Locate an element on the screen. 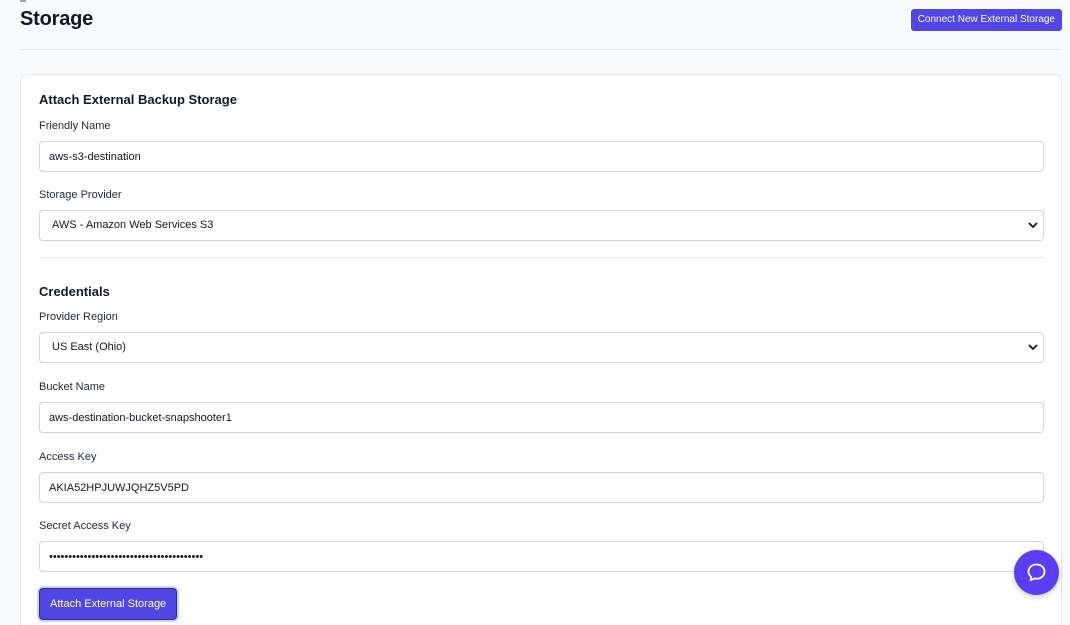 Image resolution: width=1070 pixels, height=625 pixels. storage-provider-selected-value: AWS - Amazon Web Services S3 is located at coordinates (133, 225).